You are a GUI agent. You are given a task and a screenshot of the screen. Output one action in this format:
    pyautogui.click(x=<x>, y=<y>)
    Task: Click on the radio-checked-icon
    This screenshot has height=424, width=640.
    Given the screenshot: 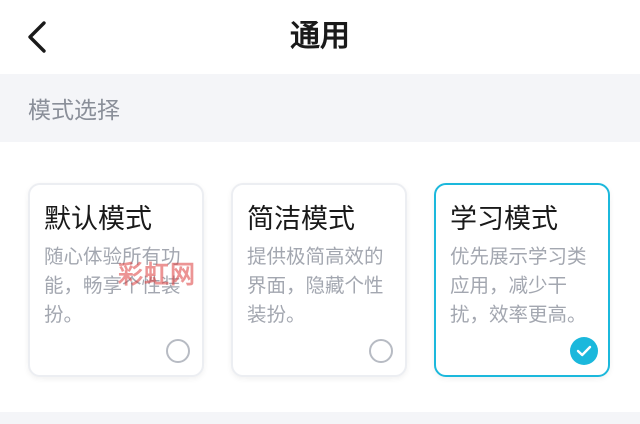 What is the action you would take?
    pyautogui.click(x=584, y=351)
    